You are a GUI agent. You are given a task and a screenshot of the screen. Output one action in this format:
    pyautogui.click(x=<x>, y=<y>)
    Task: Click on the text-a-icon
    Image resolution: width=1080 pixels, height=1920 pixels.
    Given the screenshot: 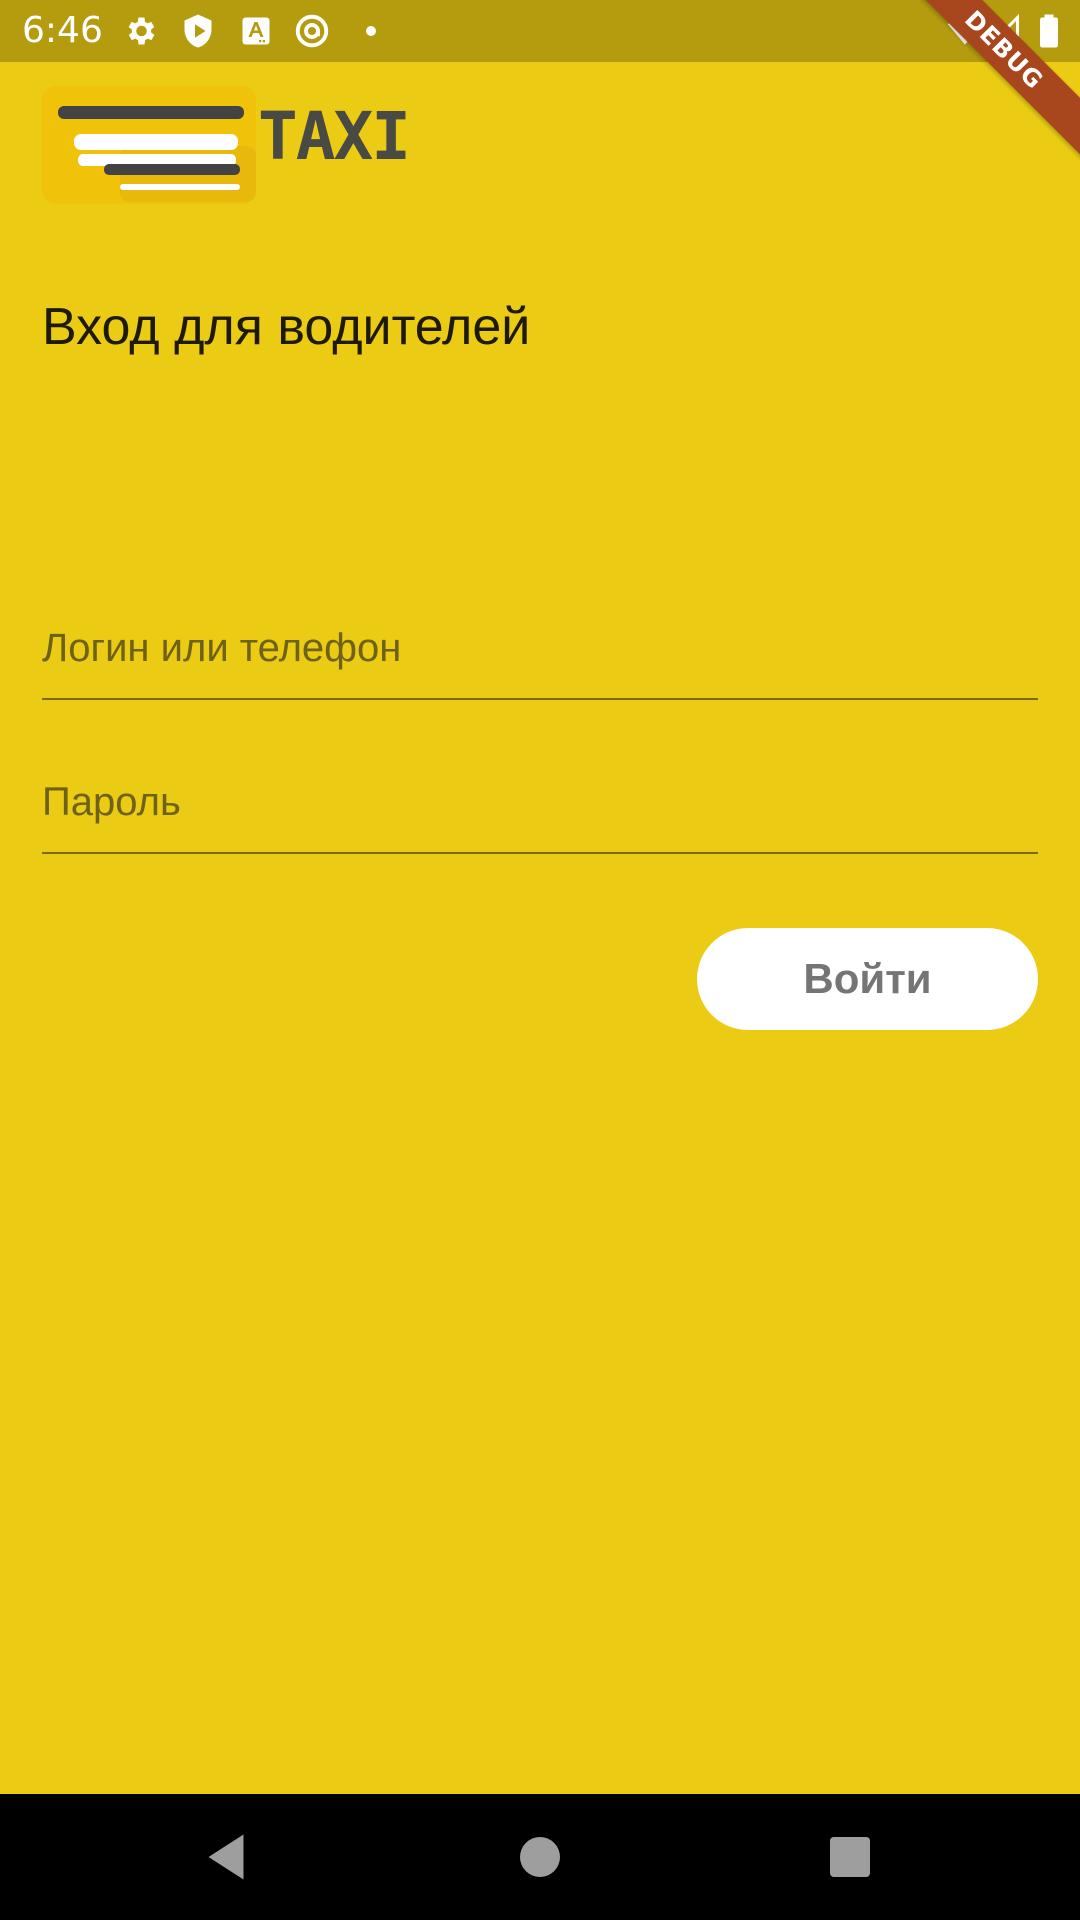 What is the action you would take?
    pyautogui.click(x=256, y=31)
    